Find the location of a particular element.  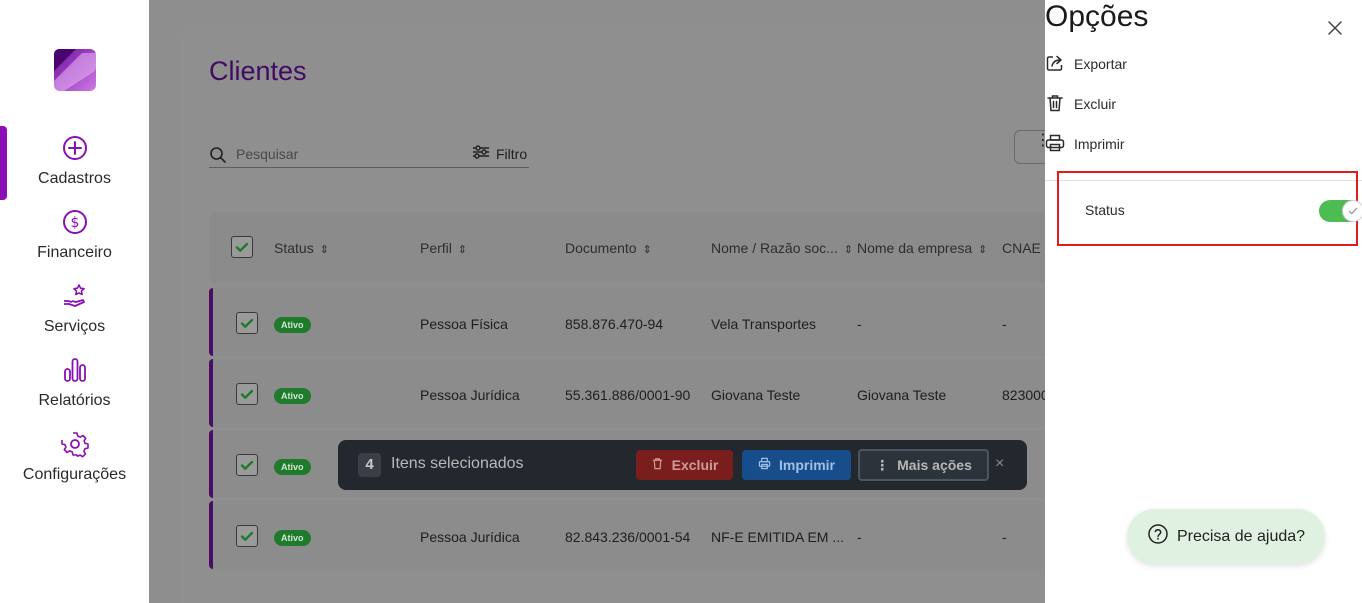

sidebar-item-relatorios: Relatórios is located at coordinates (74, 391).